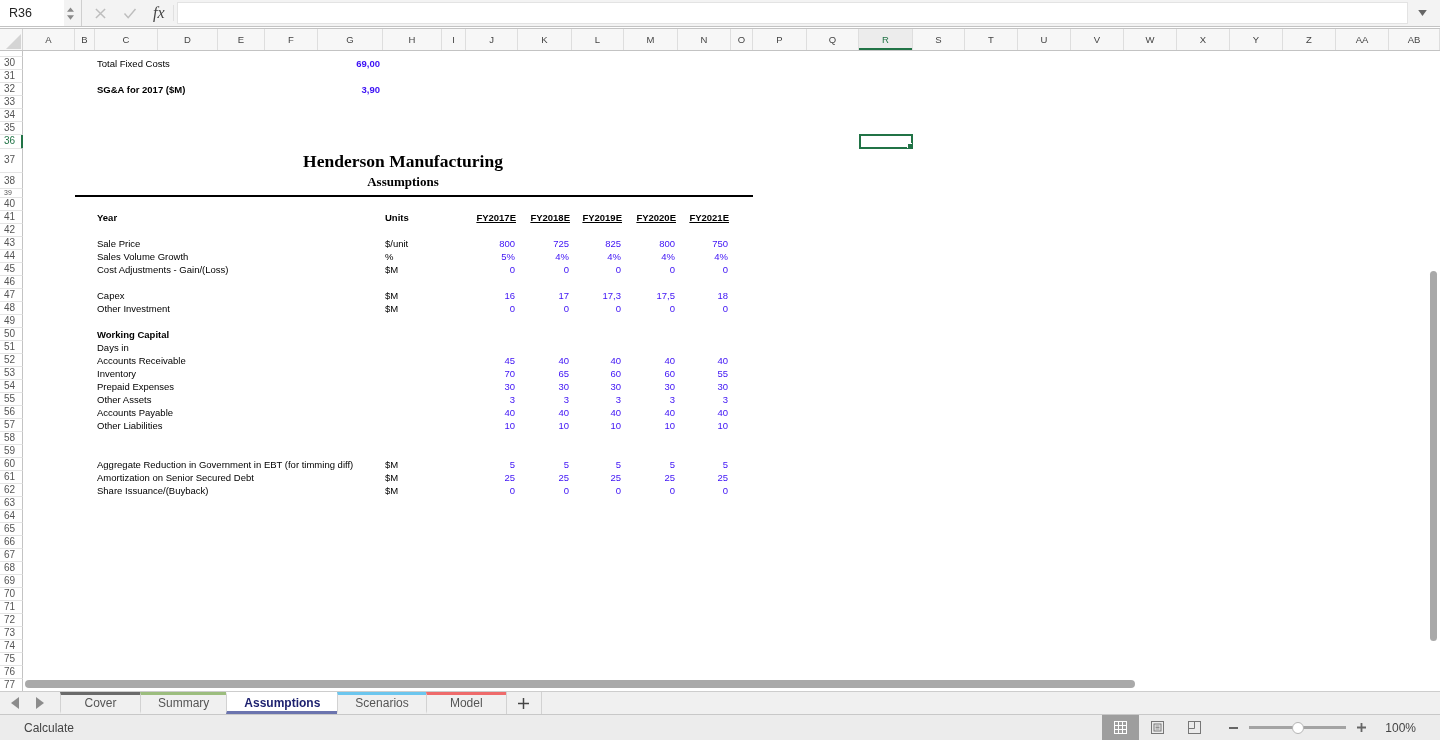 Image resolution: width=1440 pixels, height=740 pixels. Describe the element at coordinates (282, 703) in the screenshot. I see `sheet-tab: Assumptions` at that location.